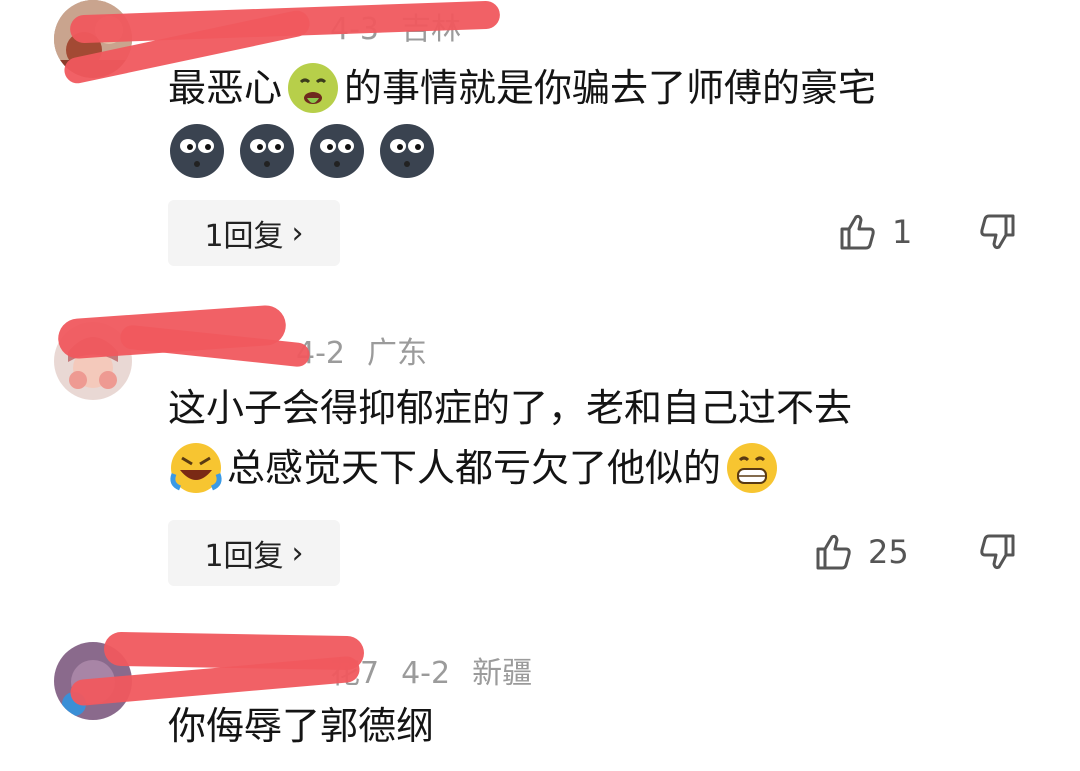 The image size is (1080, 771). Describe the element at coordinates (426, 673) in the screenshot. I see `comment-date: 4-2` at that location.